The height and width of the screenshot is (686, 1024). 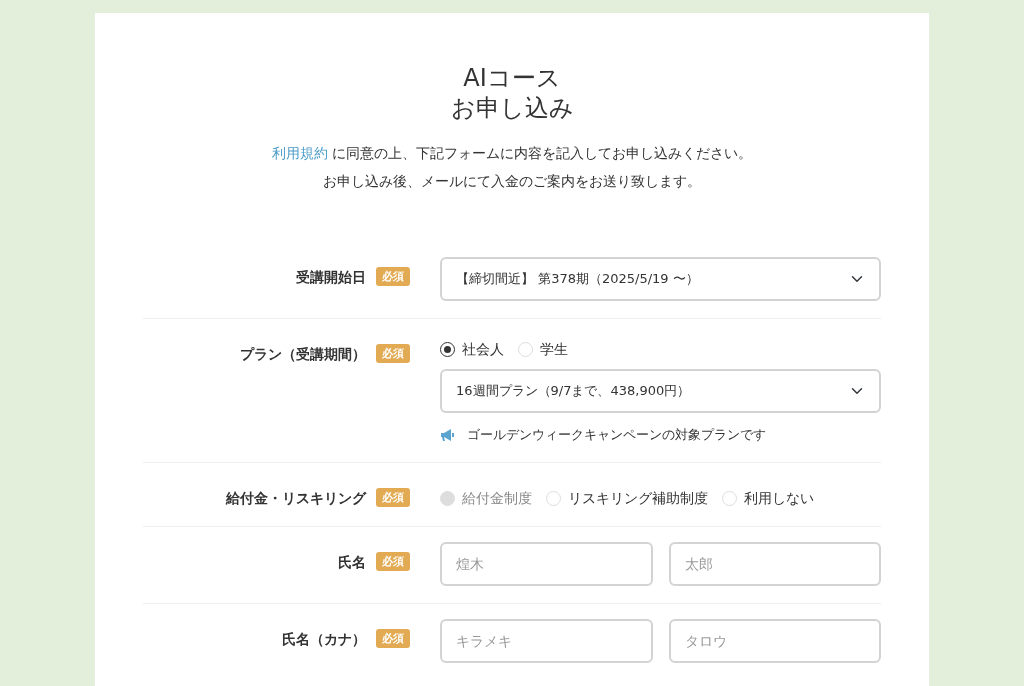 I want to click on intro-text: 利用規約 に同意の上、下記フォームに内容を記入してお申し込みください。, so click(x=512, y=153).